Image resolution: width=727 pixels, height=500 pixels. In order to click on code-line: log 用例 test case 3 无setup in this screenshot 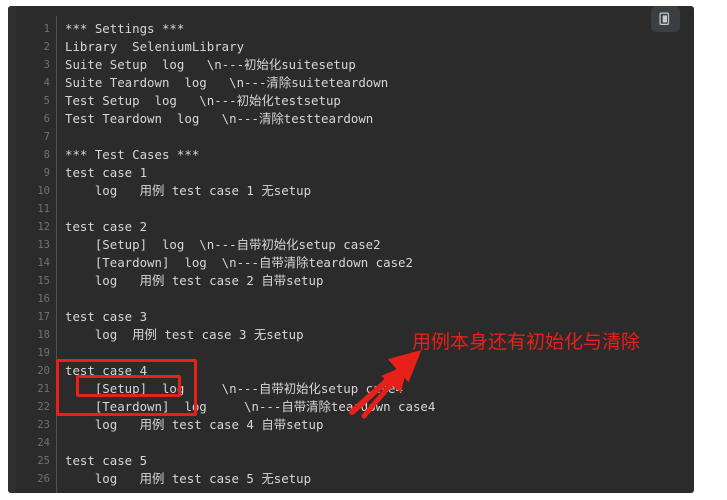, I will do `click(184, 334)`.